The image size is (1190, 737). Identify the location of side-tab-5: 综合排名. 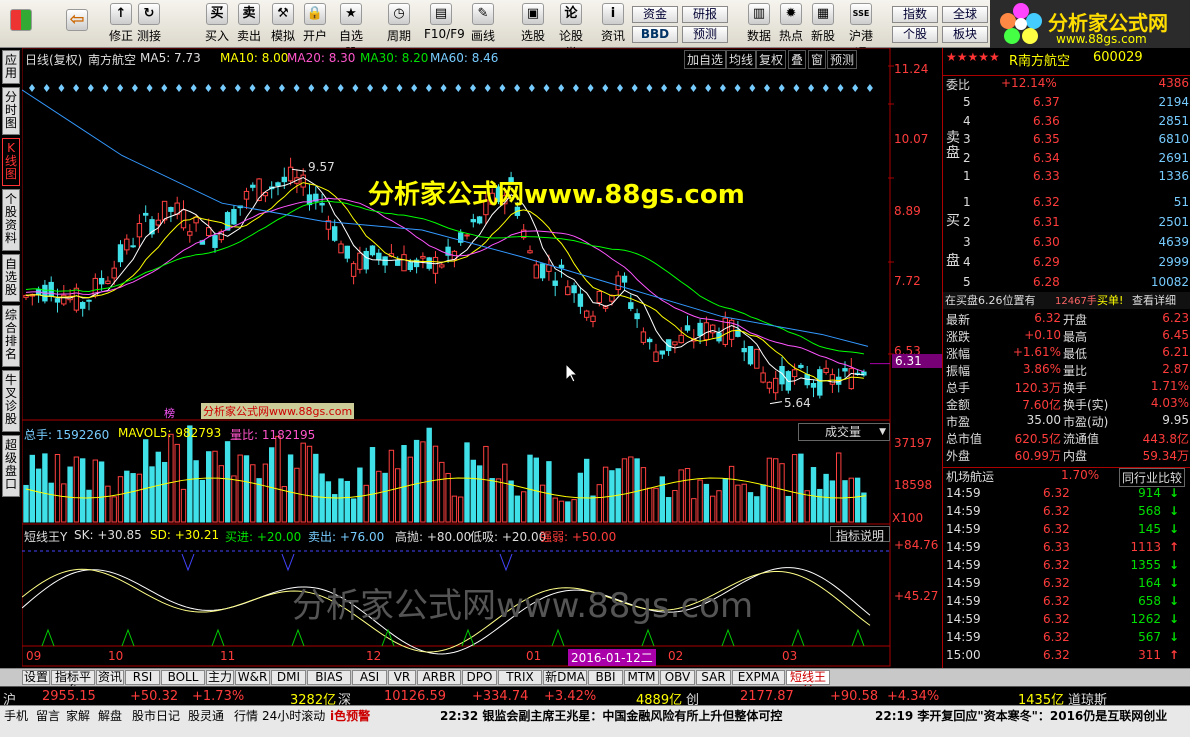
(11, 336).